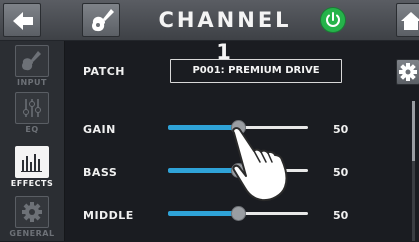  I want to click on sidebar-item-label: EQ, so click(32, 129).